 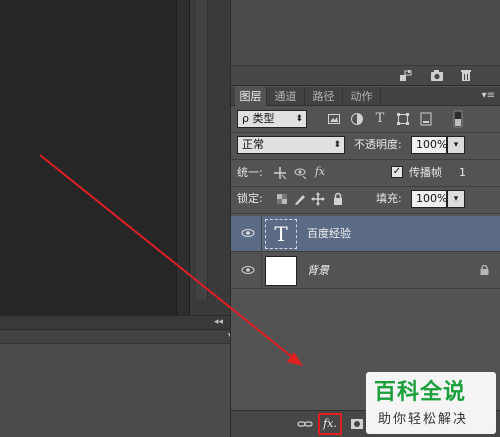 What do you see at coordinates (318, 270) in the screenshot?
I see `layer-name: 背景` at bounding box center [318, 270].